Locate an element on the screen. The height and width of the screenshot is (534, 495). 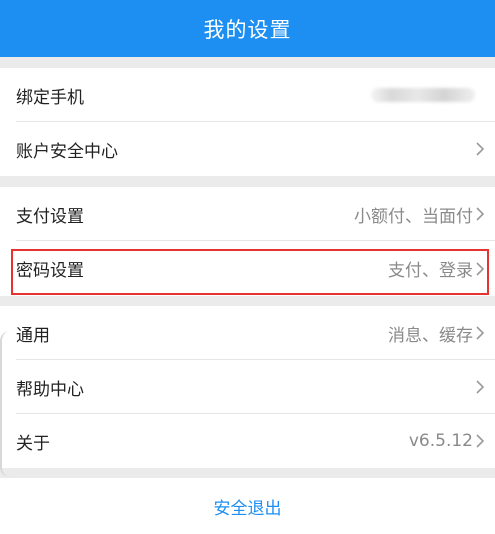
help-center-label: 帮助中心 is located at coordinates (50, 389).